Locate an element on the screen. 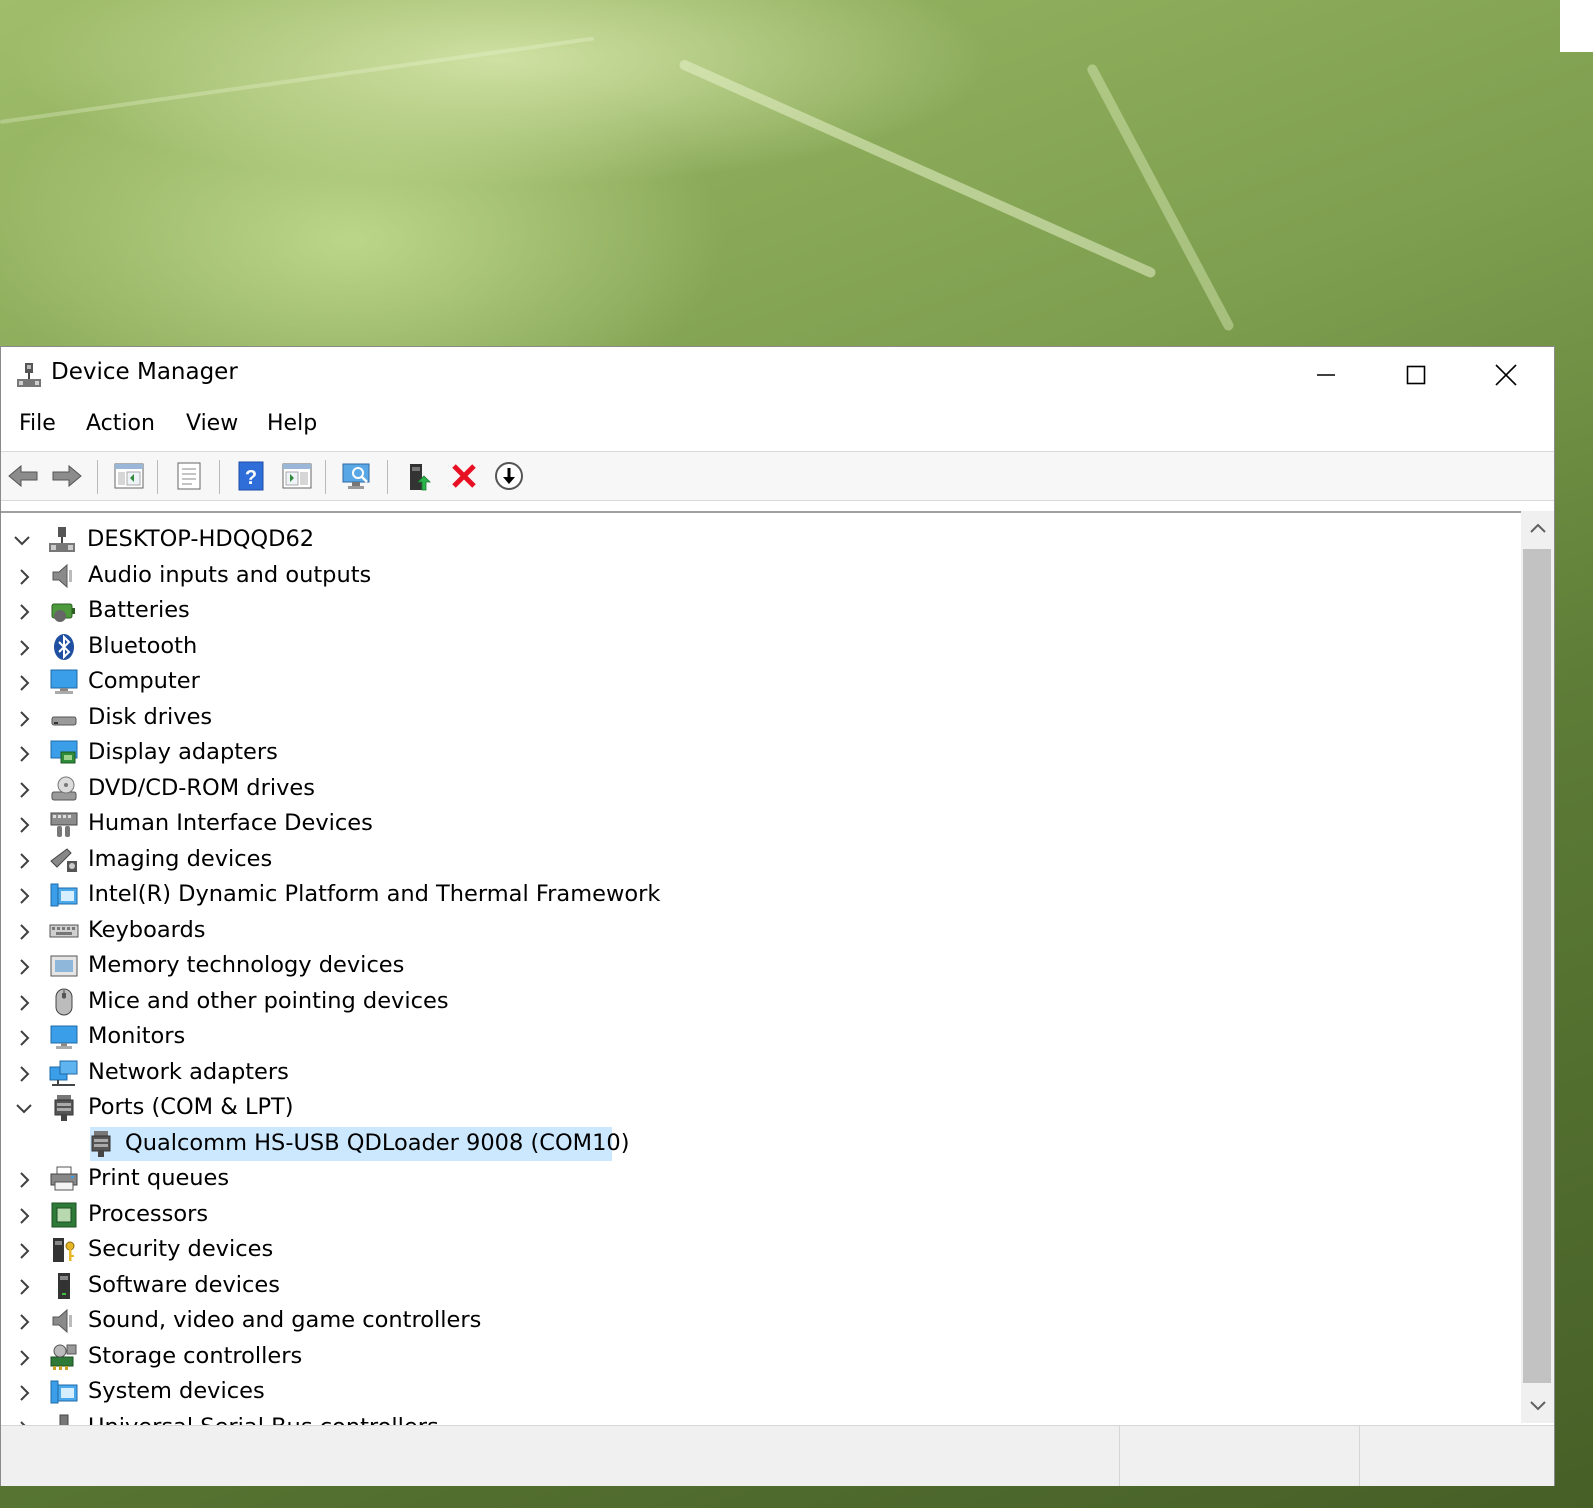 This screenshot has height=1508, width=1593. scan-hardware-button is located at coordinates (357, 476).